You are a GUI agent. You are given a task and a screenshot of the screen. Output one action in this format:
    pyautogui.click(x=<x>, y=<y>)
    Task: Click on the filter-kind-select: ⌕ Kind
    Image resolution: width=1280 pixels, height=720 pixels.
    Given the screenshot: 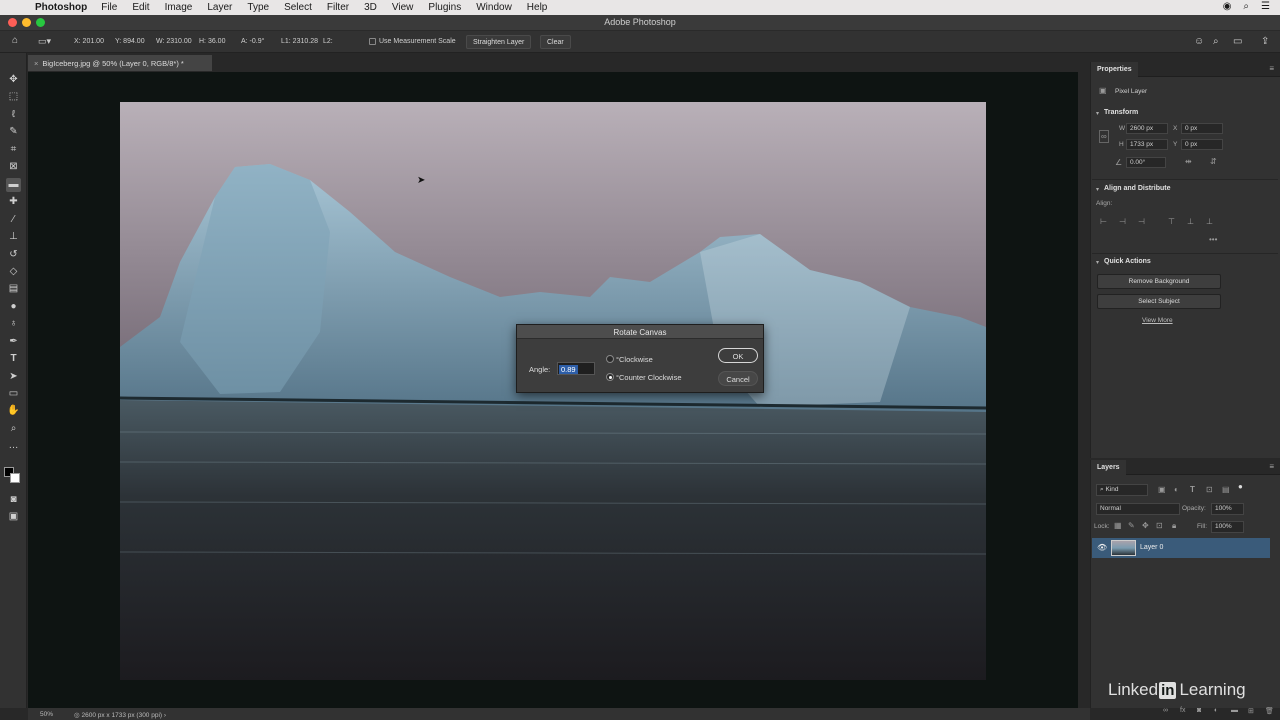 What is the action you would take?
    pyautogui.click(x=1122, y=490)
    